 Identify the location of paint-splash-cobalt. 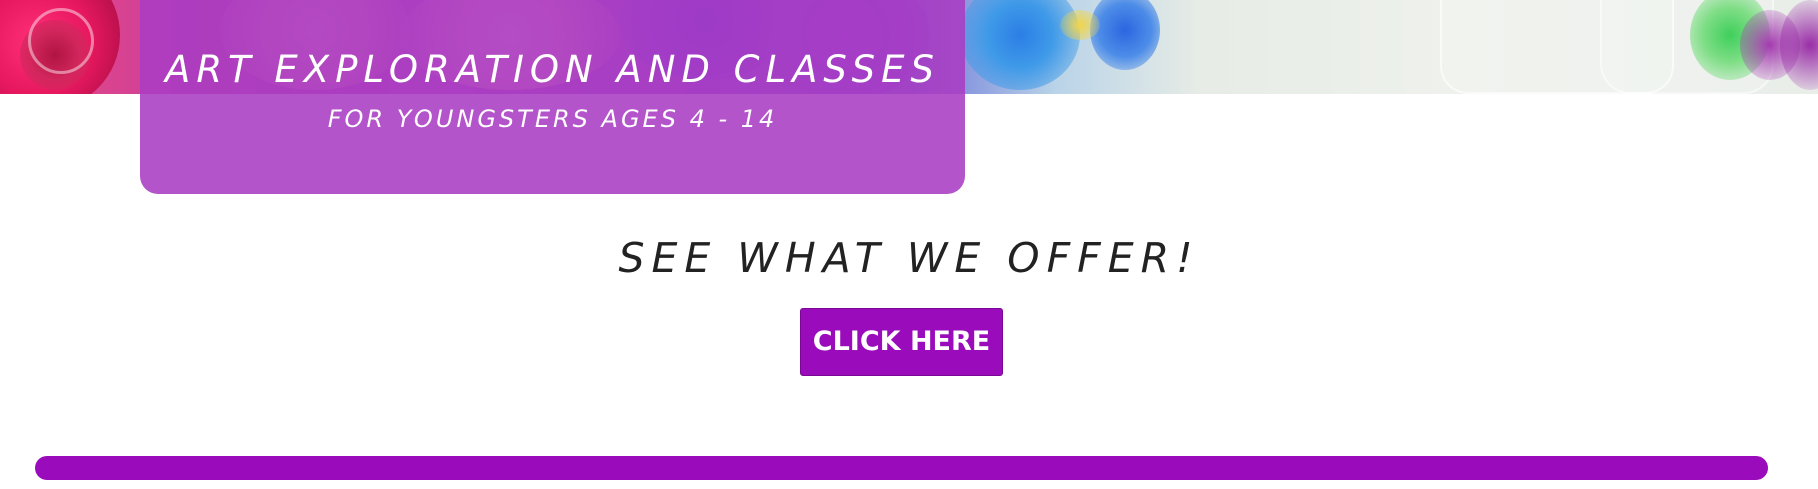
(1125, 35).